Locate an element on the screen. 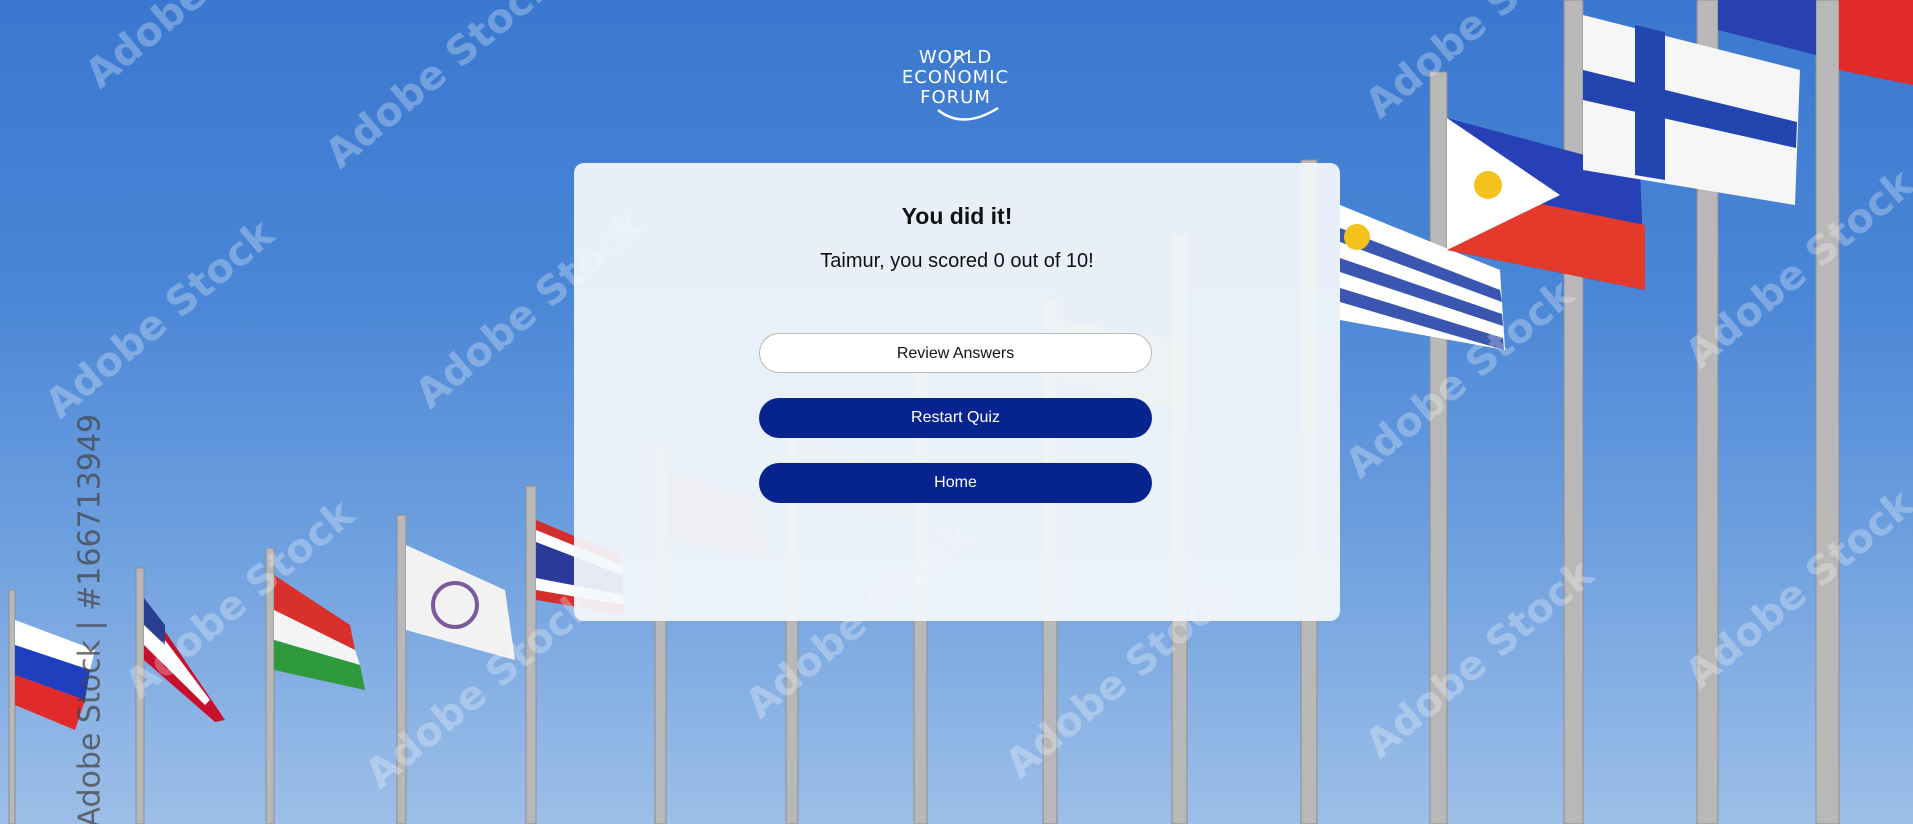 This screenshot has height=824, width=1913. review-answers-button: Review Answers is located at coordinates (955, 353).